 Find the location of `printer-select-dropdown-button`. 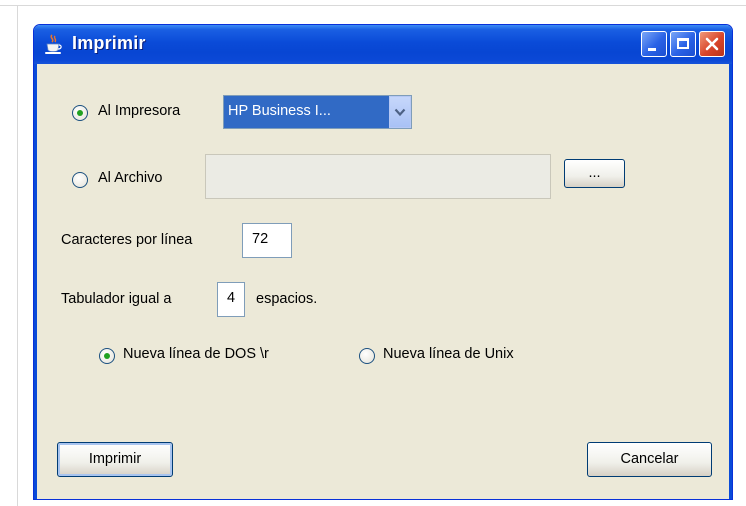

printer-select-dropdown-button is located at coordinates (400, 112).